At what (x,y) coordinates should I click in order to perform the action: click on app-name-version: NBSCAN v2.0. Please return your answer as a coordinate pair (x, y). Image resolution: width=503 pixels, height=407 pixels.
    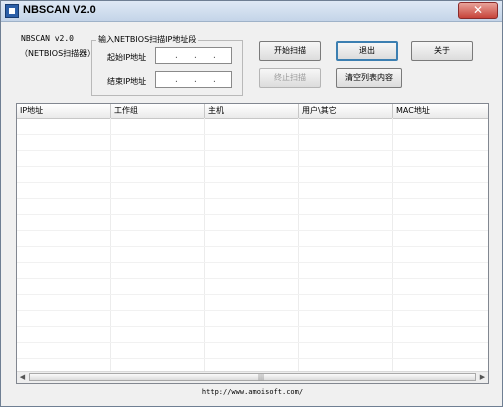
    Looking at the image, I should click on (47, 38).